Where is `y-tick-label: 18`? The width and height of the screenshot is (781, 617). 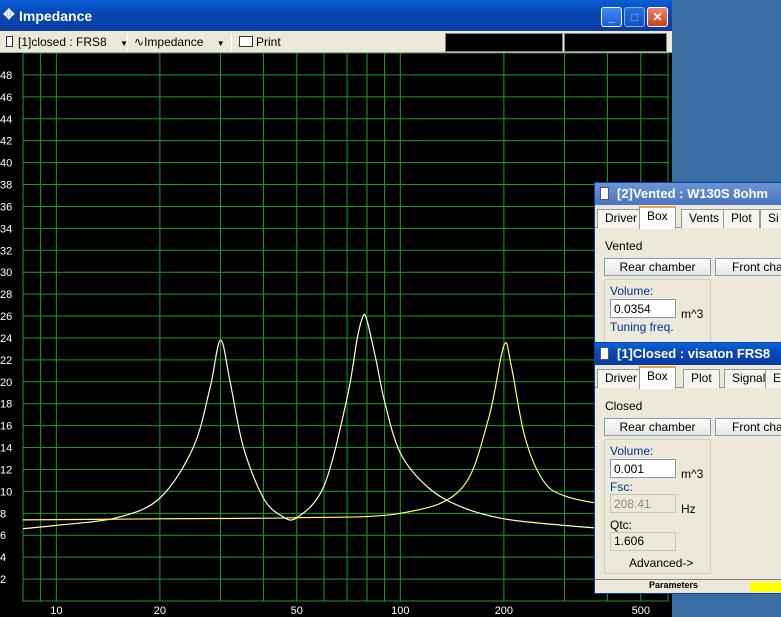
y-tick-label: 18 is located at coordinates (6, 405).